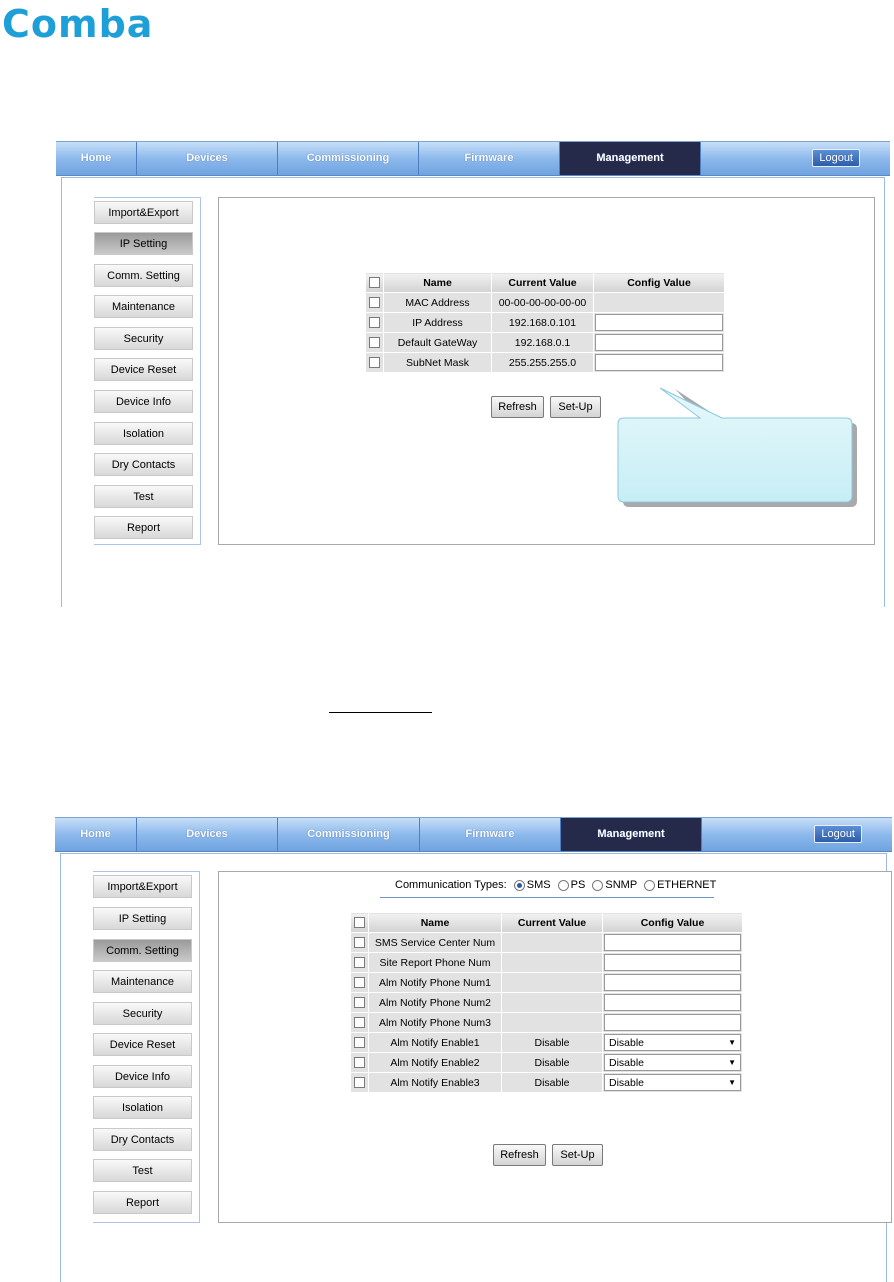  I want to click on ip-address-input, so click(659, 322).